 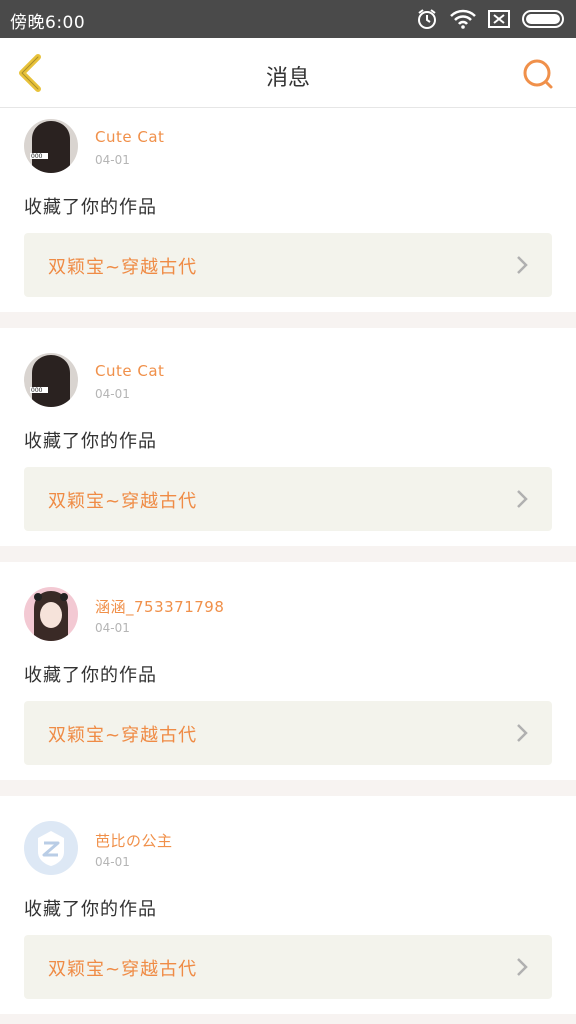 What do you see at coordinates (159, 606) in the screenshot?
I see `username: 涵涵_753371798` at bounding box center [159, 606].